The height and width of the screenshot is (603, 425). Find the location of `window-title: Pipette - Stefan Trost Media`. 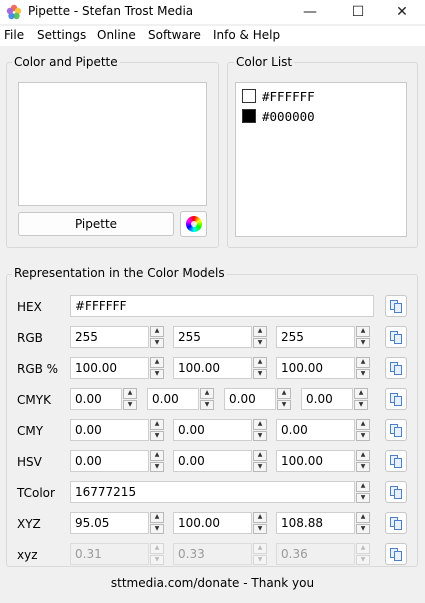

window-title: Pipette - Stefan Trost Media is located at coordinates (111, 11).